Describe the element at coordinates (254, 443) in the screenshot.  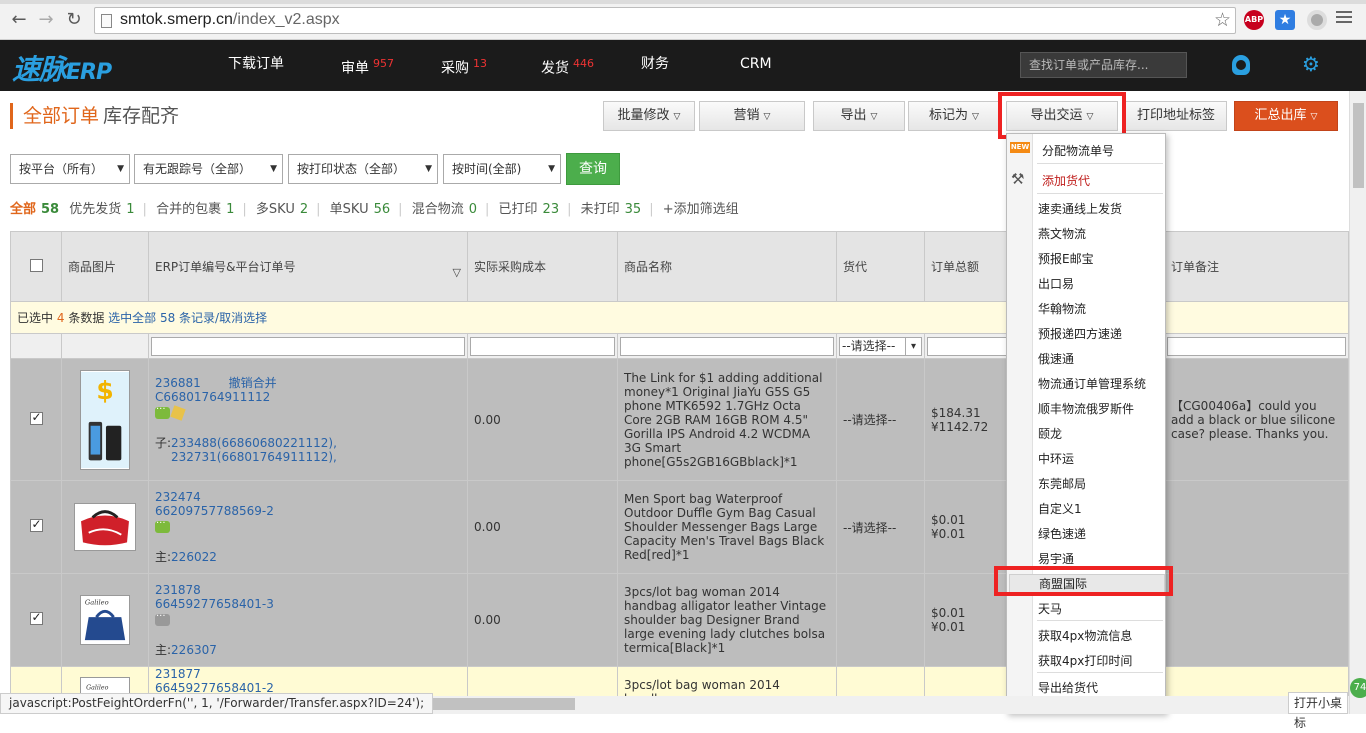
I see `child-order-link: 233488(66860680221112),` at that location.